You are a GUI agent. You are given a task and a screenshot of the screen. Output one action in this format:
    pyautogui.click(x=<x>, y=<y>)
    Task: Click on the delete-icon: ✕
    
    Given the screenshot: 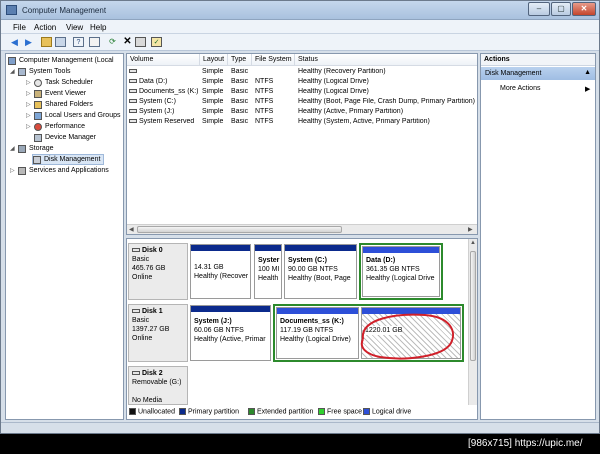 What is the action you would take?
    pyautogui.click(x=127, y=42)
    